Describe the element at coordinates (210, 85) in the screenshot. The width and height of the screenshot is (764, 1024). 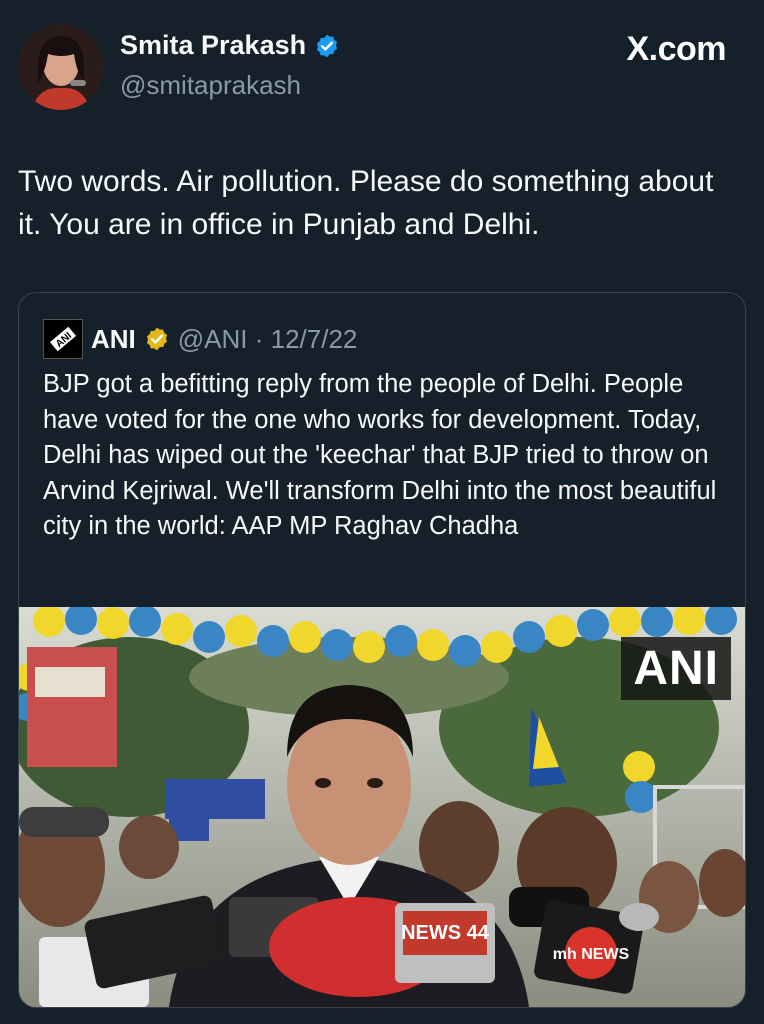
I see `author-handle: @smitaprakash` at that location.